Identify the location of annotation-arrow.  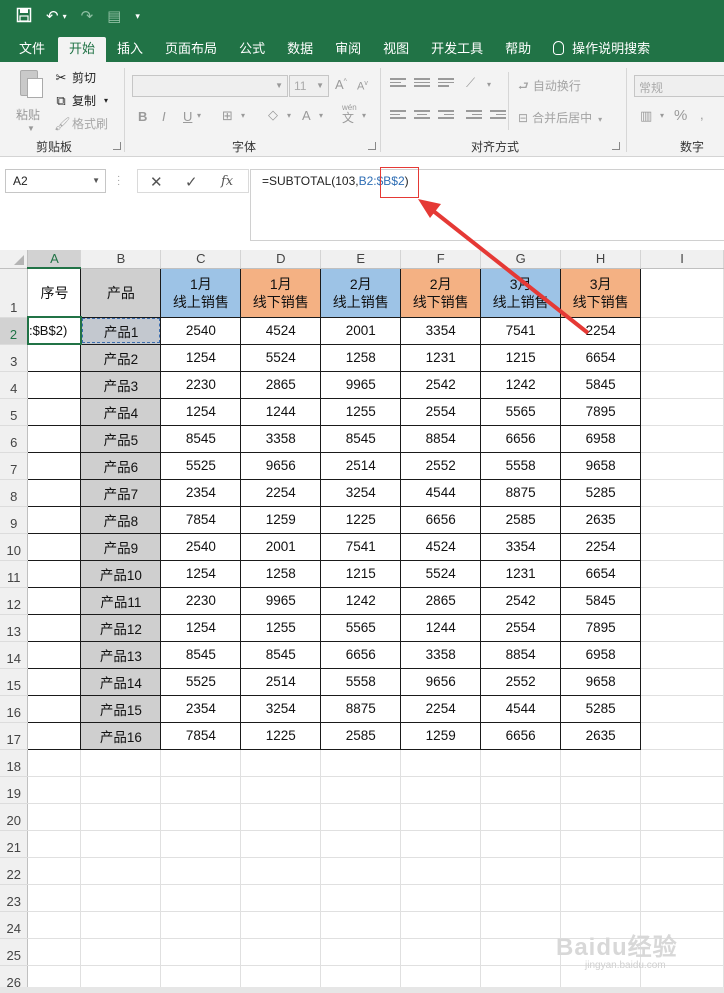
(504, 267).